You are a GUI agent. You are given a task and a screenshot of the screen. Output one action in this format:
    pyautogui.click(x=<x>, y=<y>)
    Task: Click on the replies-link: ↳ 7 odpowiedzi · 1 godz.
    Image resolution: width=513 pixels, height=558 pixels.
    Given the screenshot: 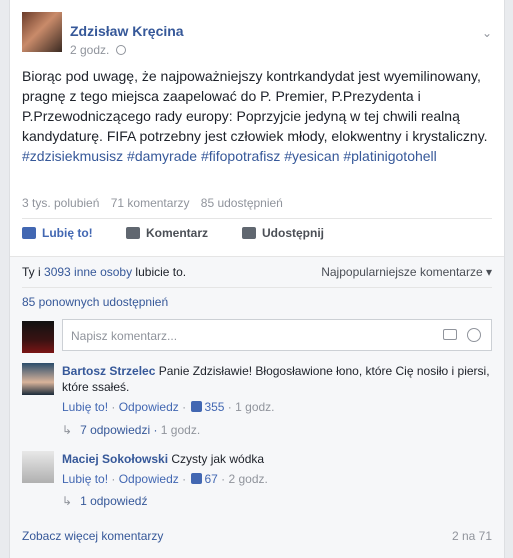 What is the action you would take?
    pyautogui.click(x=131, y=430)
    